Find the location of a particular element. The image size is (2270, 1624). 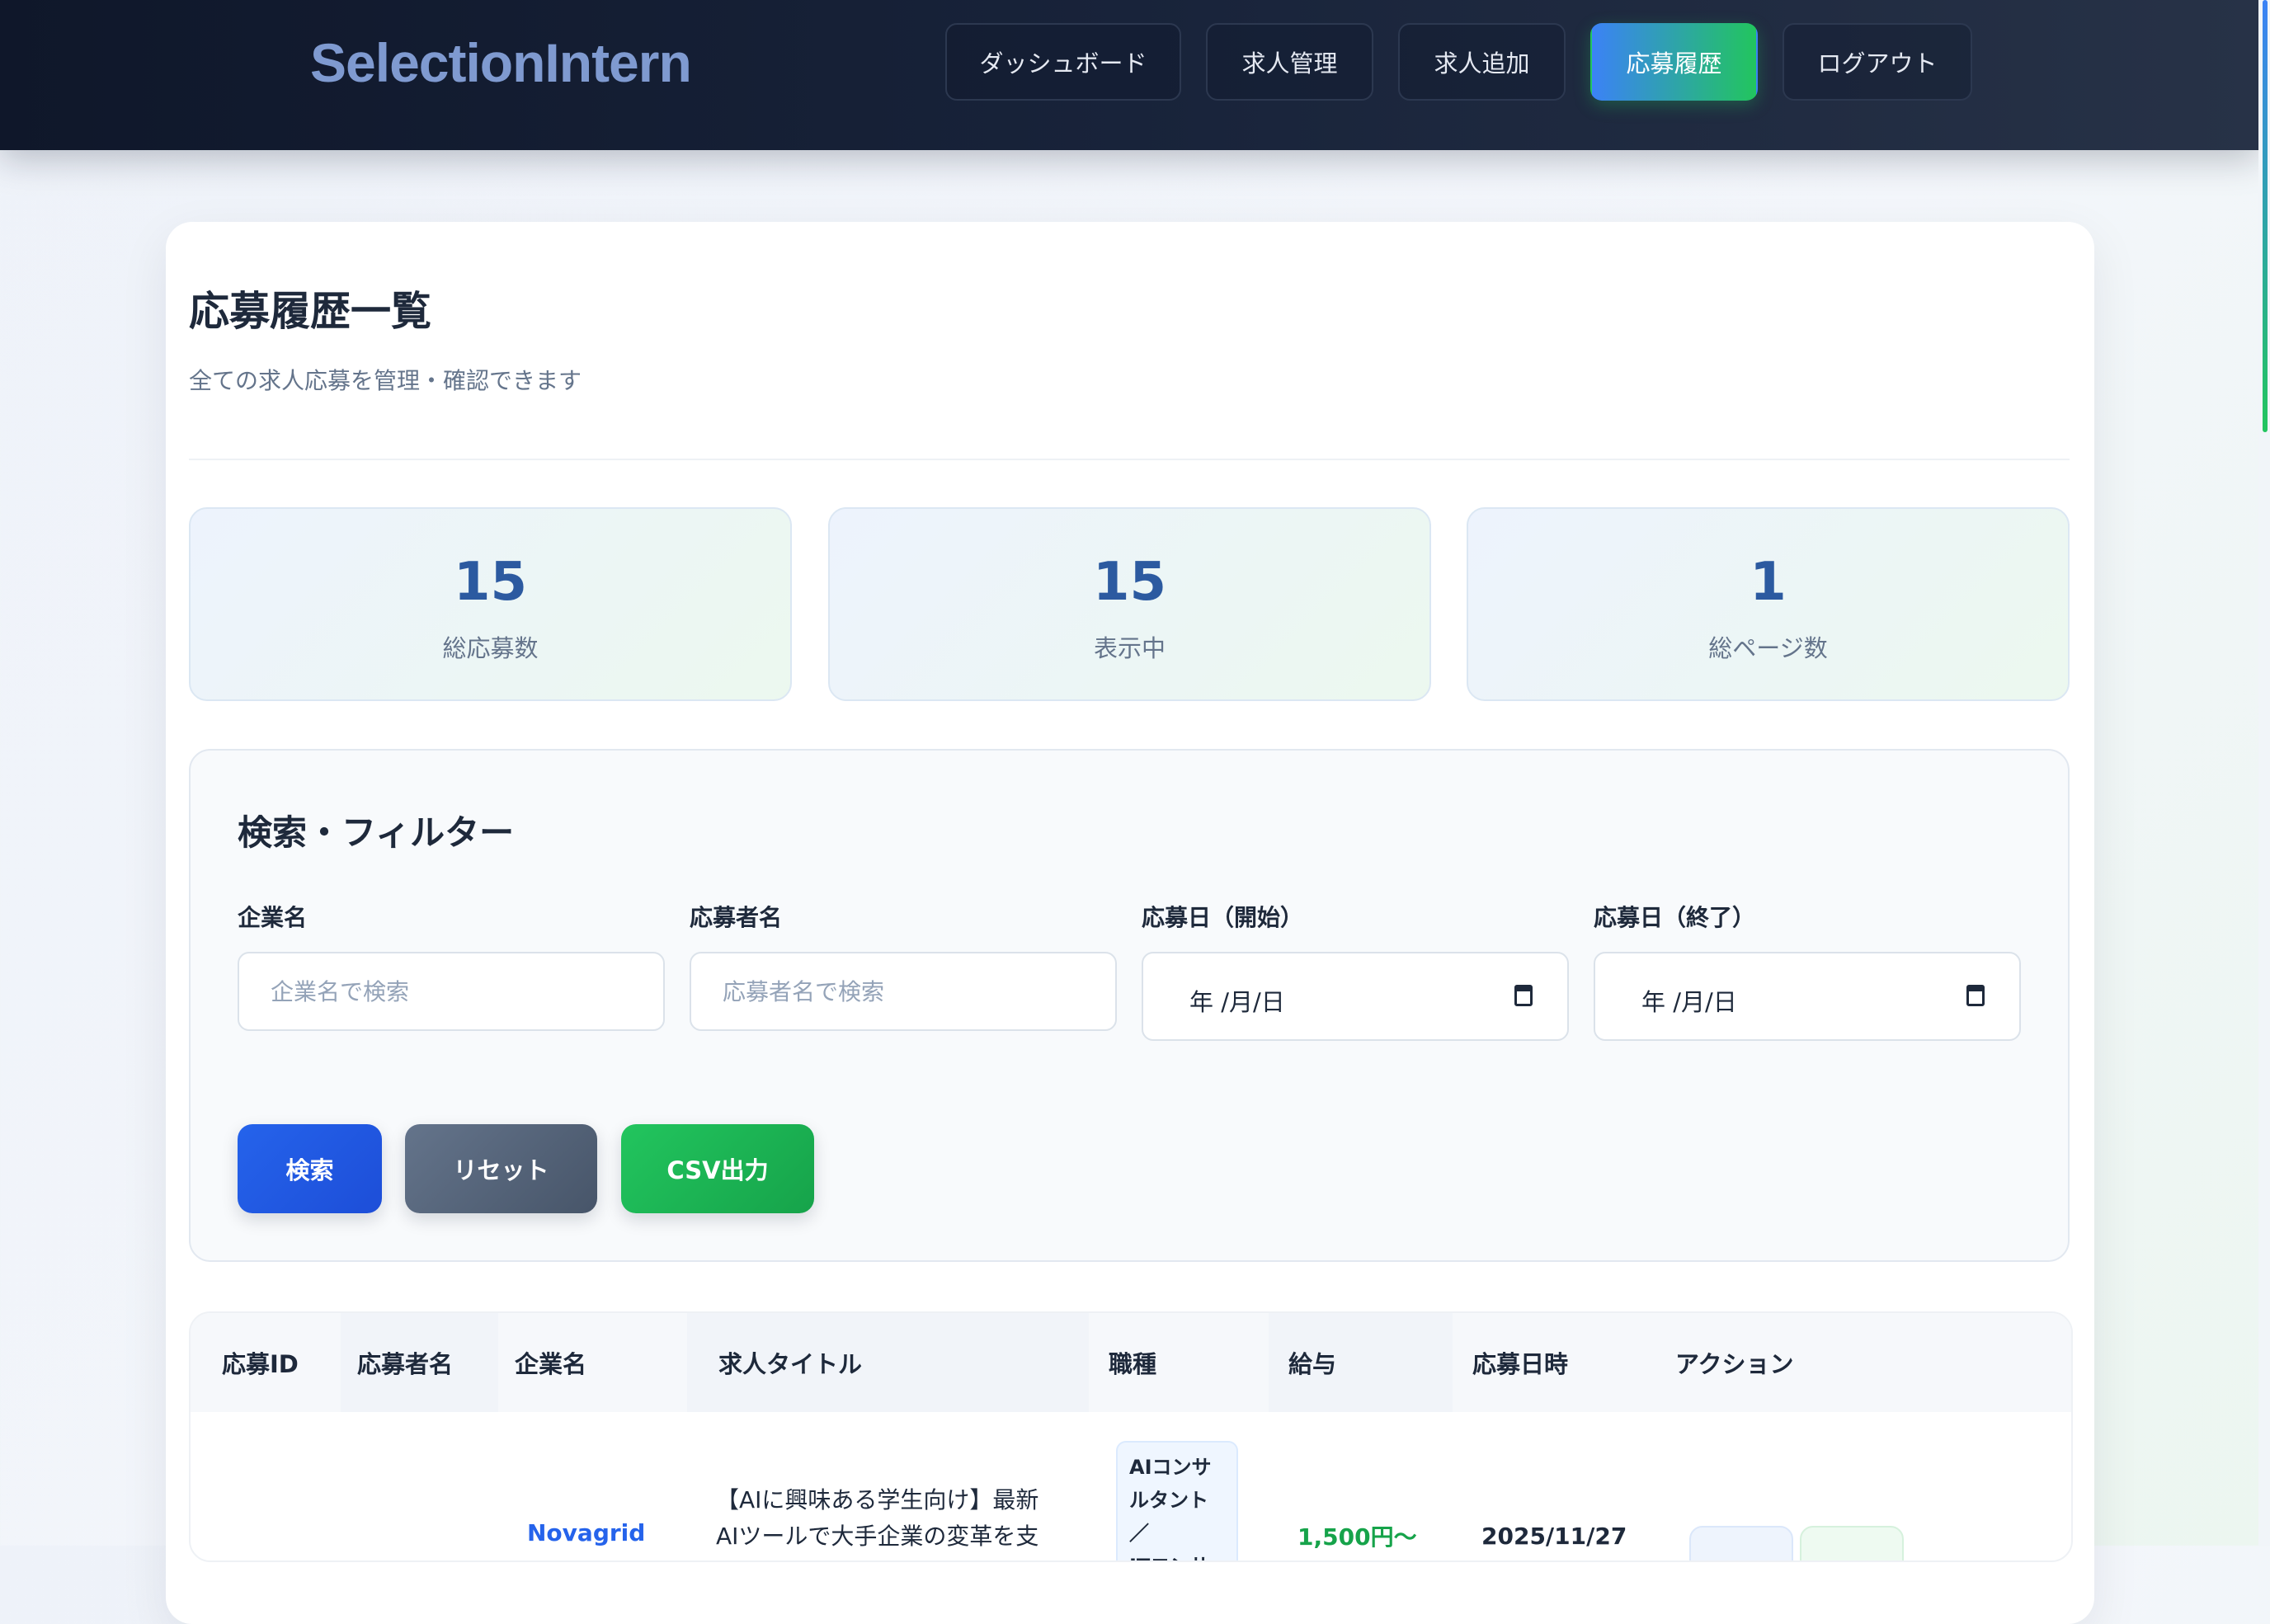

scrollbar-thumb is located at coordinates (2265, 216).